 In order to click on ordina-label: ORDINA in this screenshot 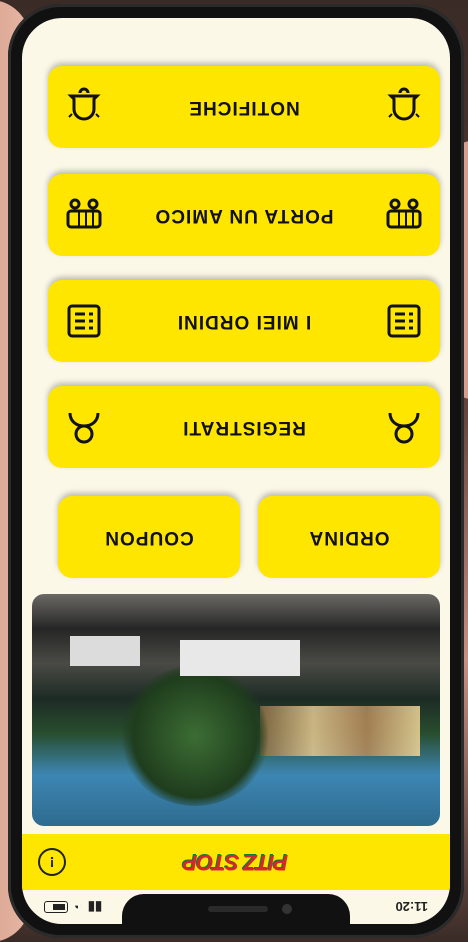, I will do `click(349, 537)`.